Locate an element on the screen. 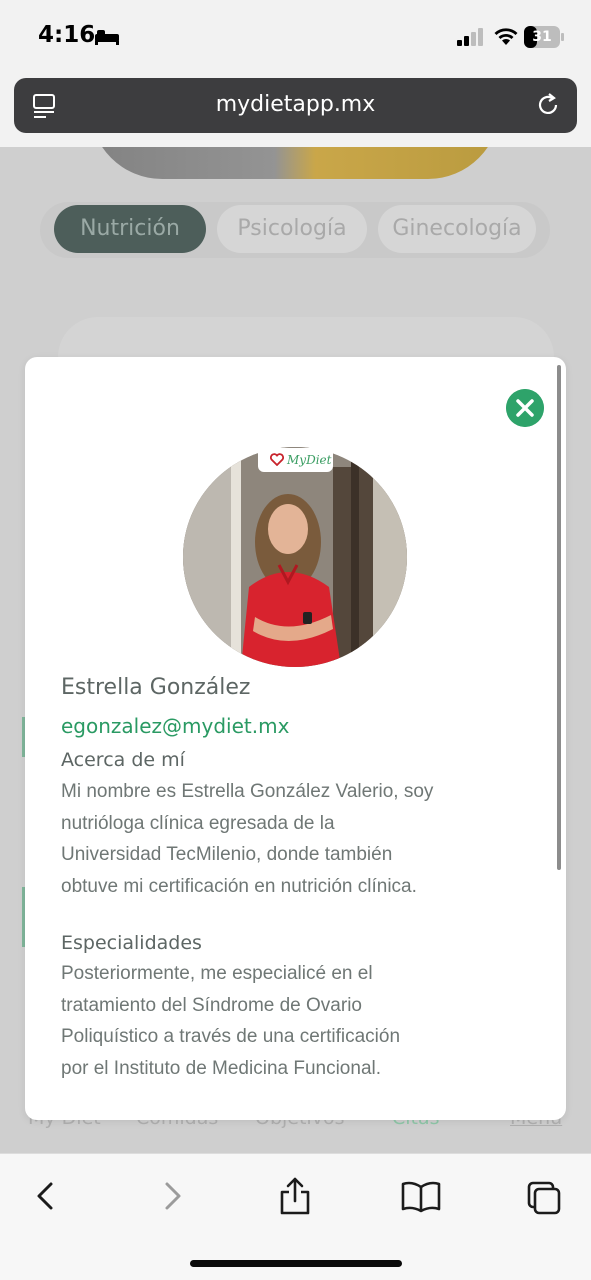 This screenshot has height=1280, width=591. about-heading: Acerca de mí is located at coordinates (123, 760).